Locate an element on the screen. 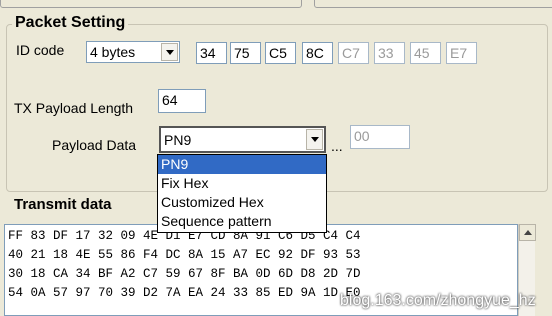 Image resolution: width=552 pixels, height=316 pixels. tx-payload-length-input: 64 is located at coordinates (182, 101).